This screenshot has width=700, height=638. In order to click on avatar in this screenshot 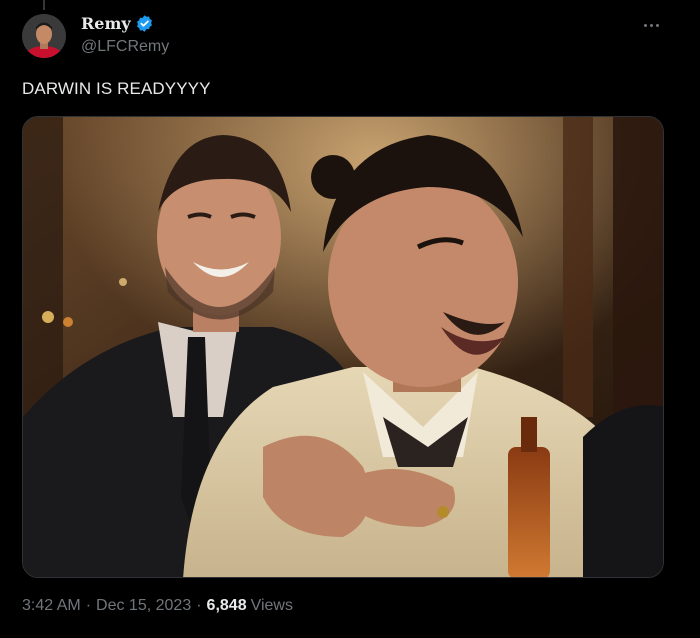, I will do `click(44, 36)`.